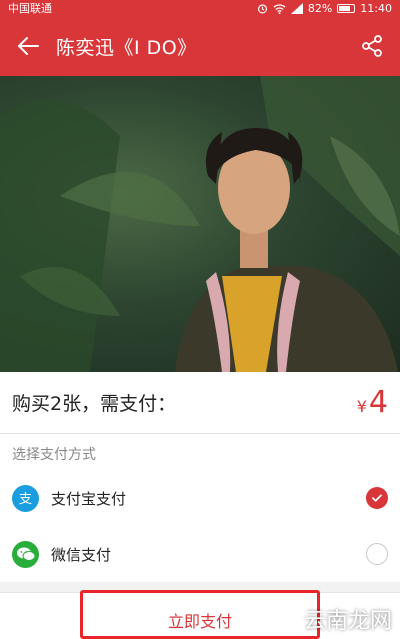 Image resolution: width=400 pixels, height=639 pixels. Describe the element at coordinates (279, 8) in the screenshot. I see `wifi-icon` at that location.